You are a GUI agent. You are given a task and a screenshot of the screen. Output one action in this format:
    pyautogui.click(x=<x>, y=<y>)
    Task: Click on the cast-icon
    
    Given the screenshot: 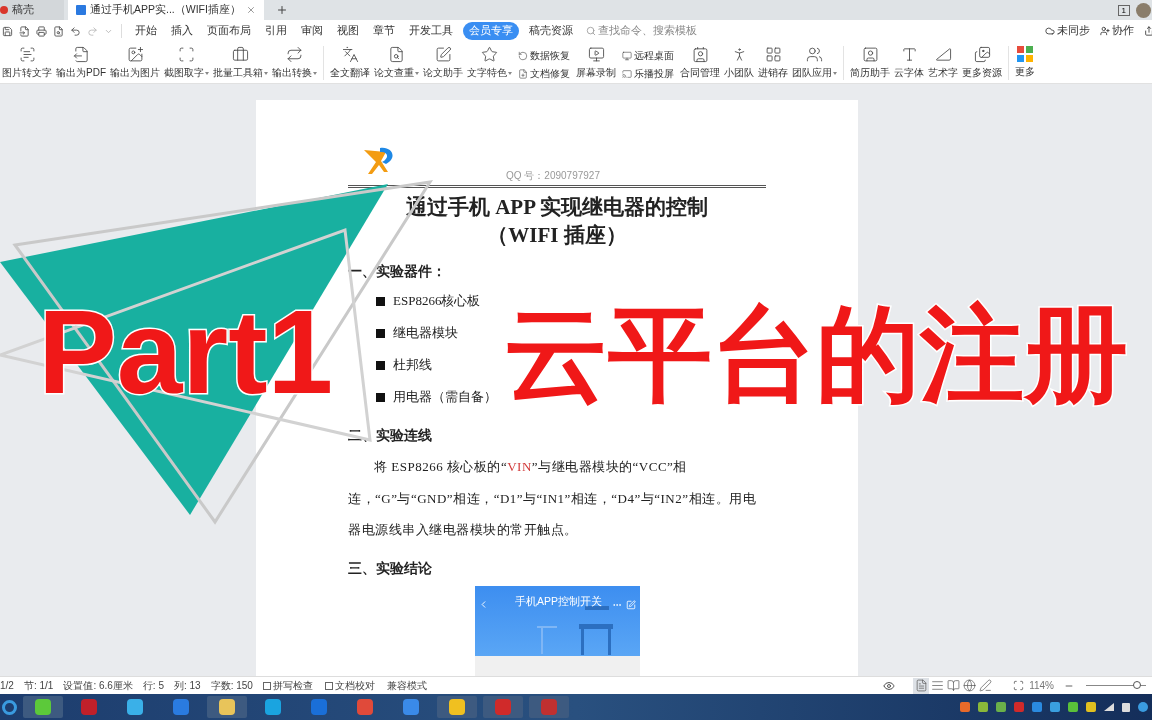 What is the action you would take?
    pyautogui.click(x=627, y=73)
    